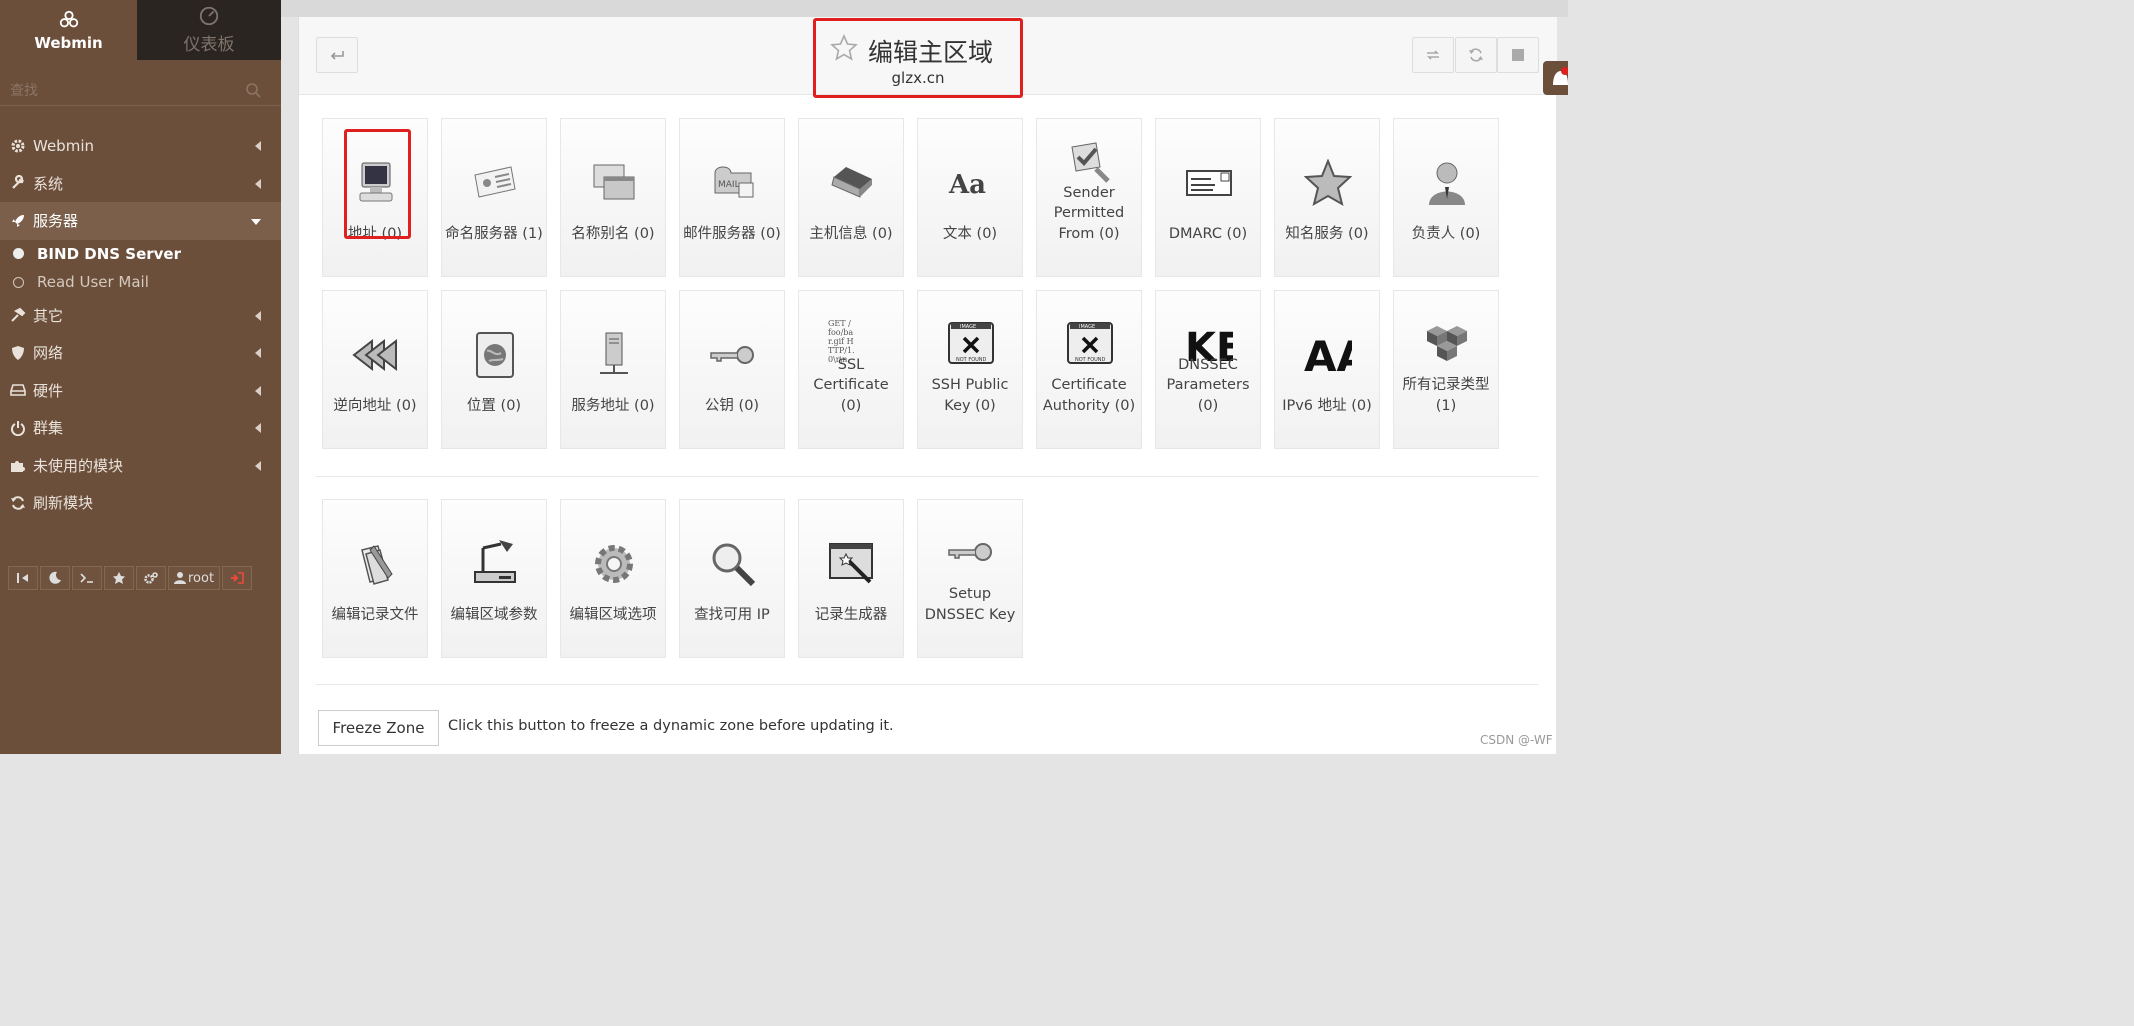  Describe the element at coordinates (1446, 233) in the screenshot. I see `tile-label: 负责人 (0)` at that location.